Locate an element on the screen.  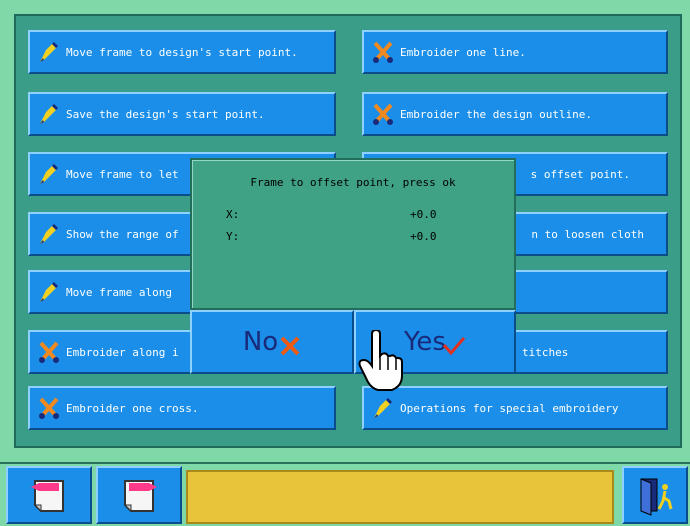
no-button: No is located at coordinates (272, 342).